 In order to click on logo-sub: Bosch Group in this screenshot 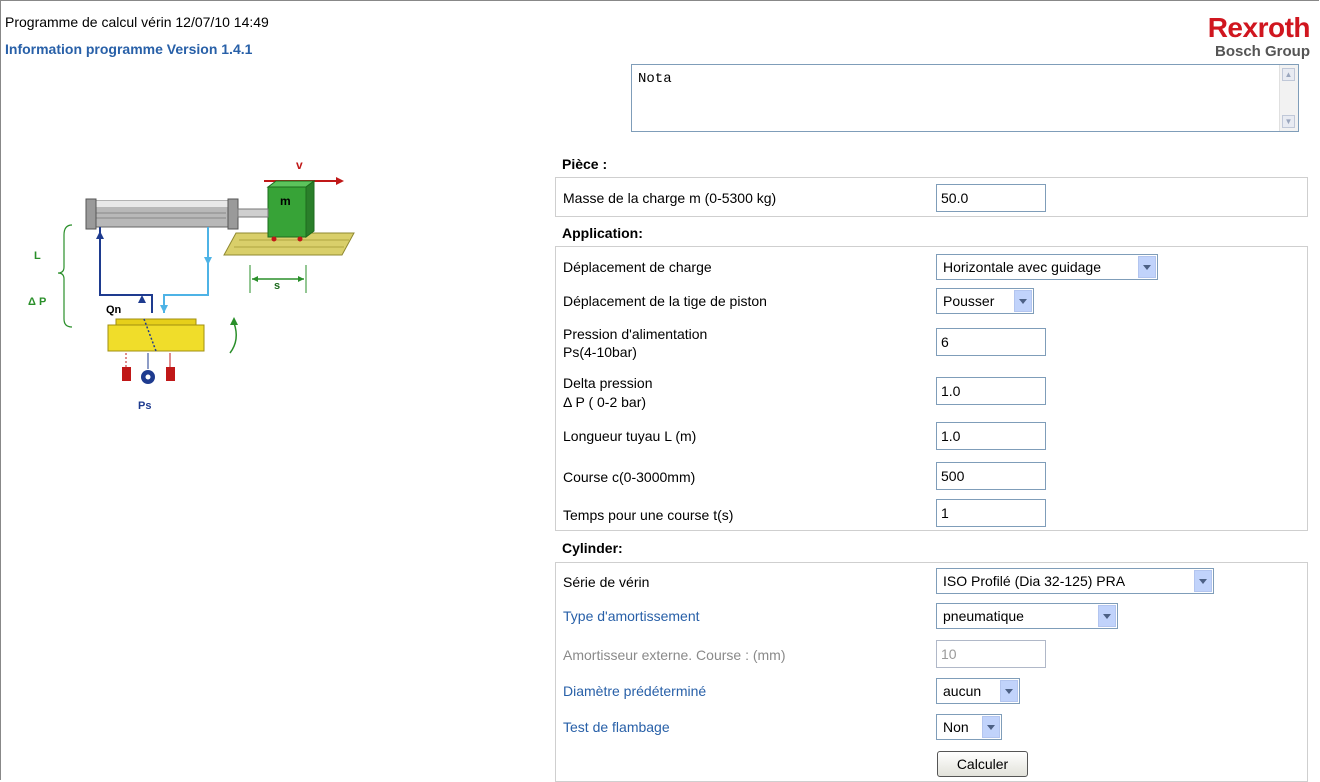, I will do `click(1262, 51)`.